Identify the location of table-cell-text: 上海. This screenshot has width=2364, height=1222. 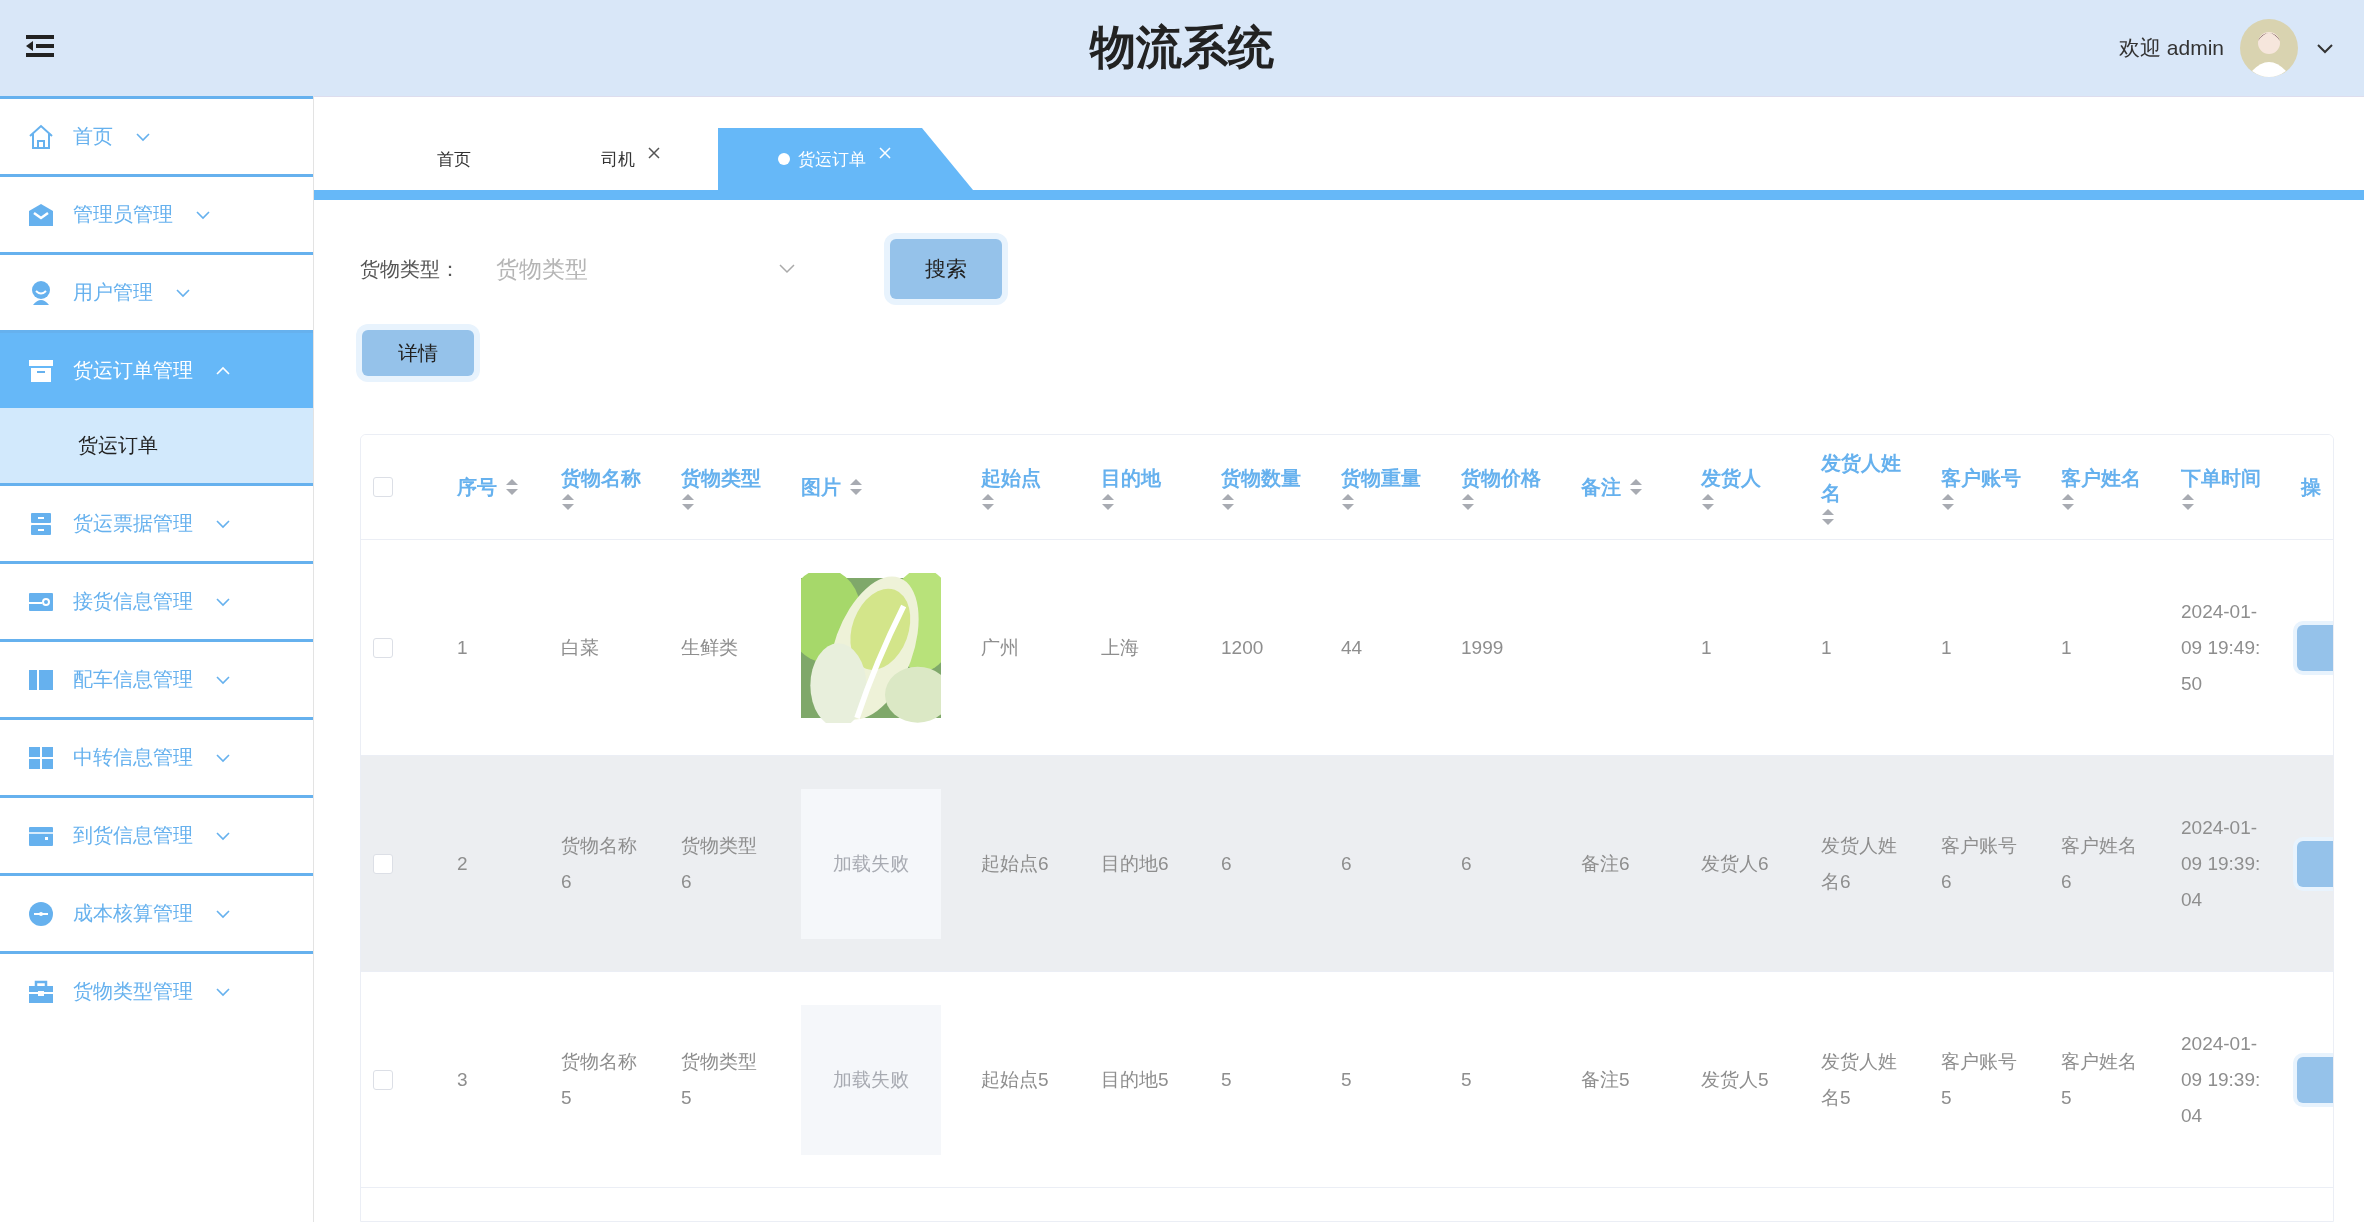
(1120, 647).